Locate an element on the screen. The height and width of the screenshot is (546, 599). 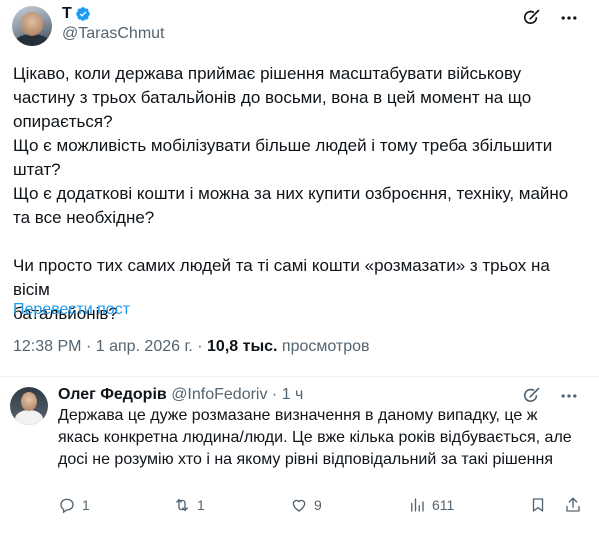
reply-header: Олег Федорів @InfoFedoriv · 1 ч is located at coordinates (180, 395).